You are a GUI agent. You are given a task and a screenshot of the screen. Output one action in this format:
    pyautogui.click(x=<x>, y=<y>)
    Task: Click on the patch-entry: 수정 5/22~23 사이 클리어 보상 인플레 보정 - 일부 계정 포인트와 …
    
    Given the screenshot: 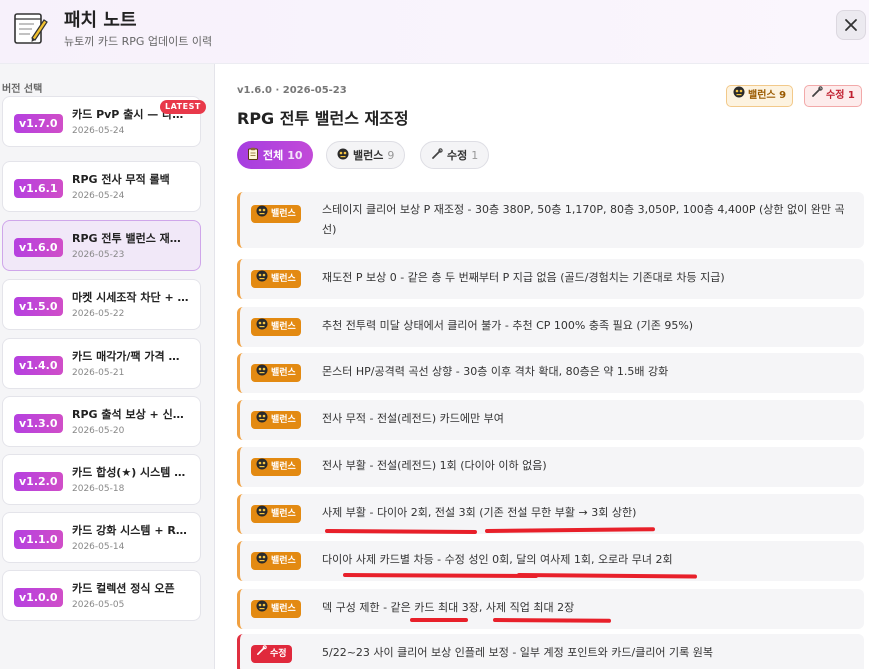 What is the action you would take?
    pyautogui.click(x=550, y=651)
    